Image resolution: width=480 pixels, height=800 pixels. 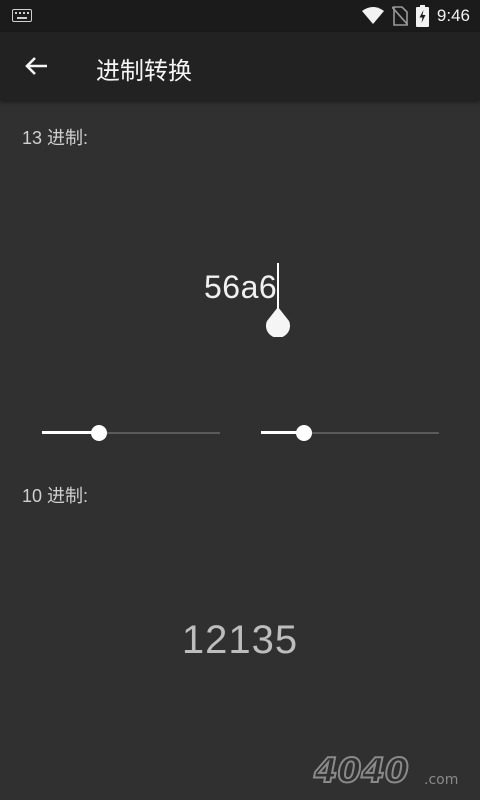 What do you see at coordinates (144, 71) in the screenshot?
I see `page-title: 进制转换` at bounding box center [144, 71].